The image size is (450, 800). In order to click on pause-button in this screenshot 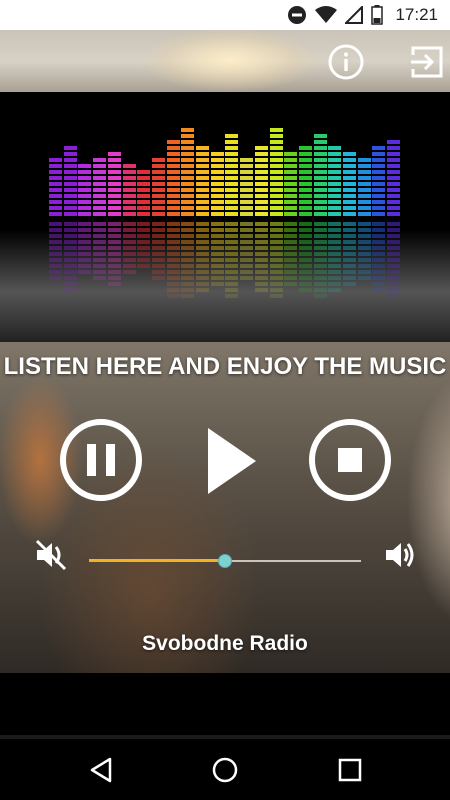, I will do `click(101, 460)`.